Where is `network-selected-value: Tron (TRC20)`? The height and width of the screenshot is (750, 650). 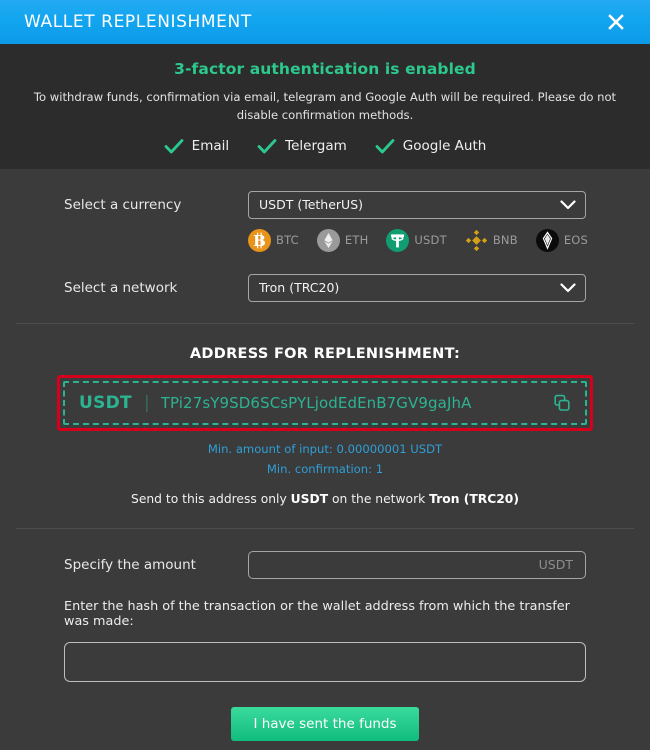
network-selected-value: Tron (TRC20) is located at coordinates (299, 288).